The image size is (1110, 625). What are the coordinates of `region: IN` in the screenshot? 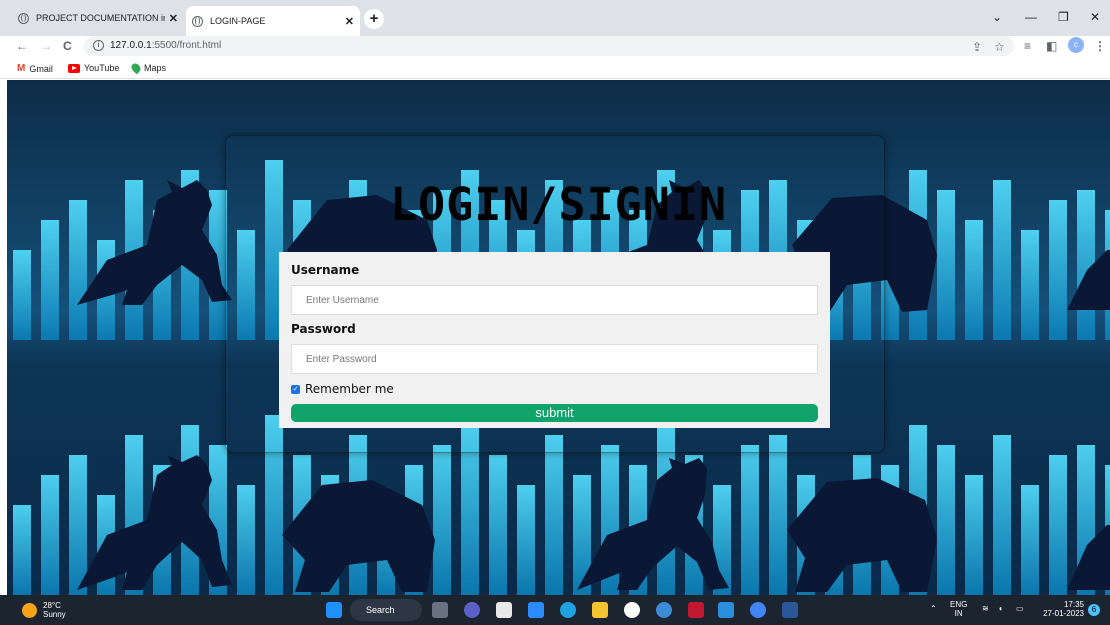 It's located at (958, 613).